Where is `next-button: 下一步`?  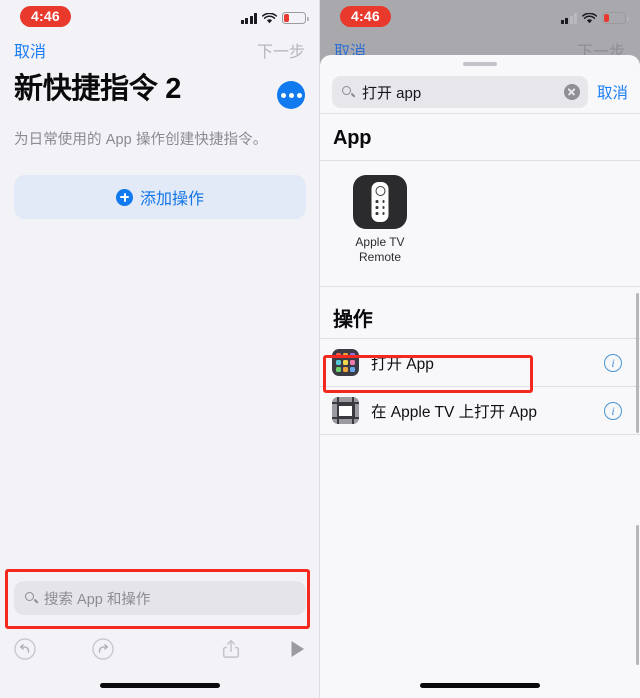 next-button: 下一步 is located at coordinates (281, 50).